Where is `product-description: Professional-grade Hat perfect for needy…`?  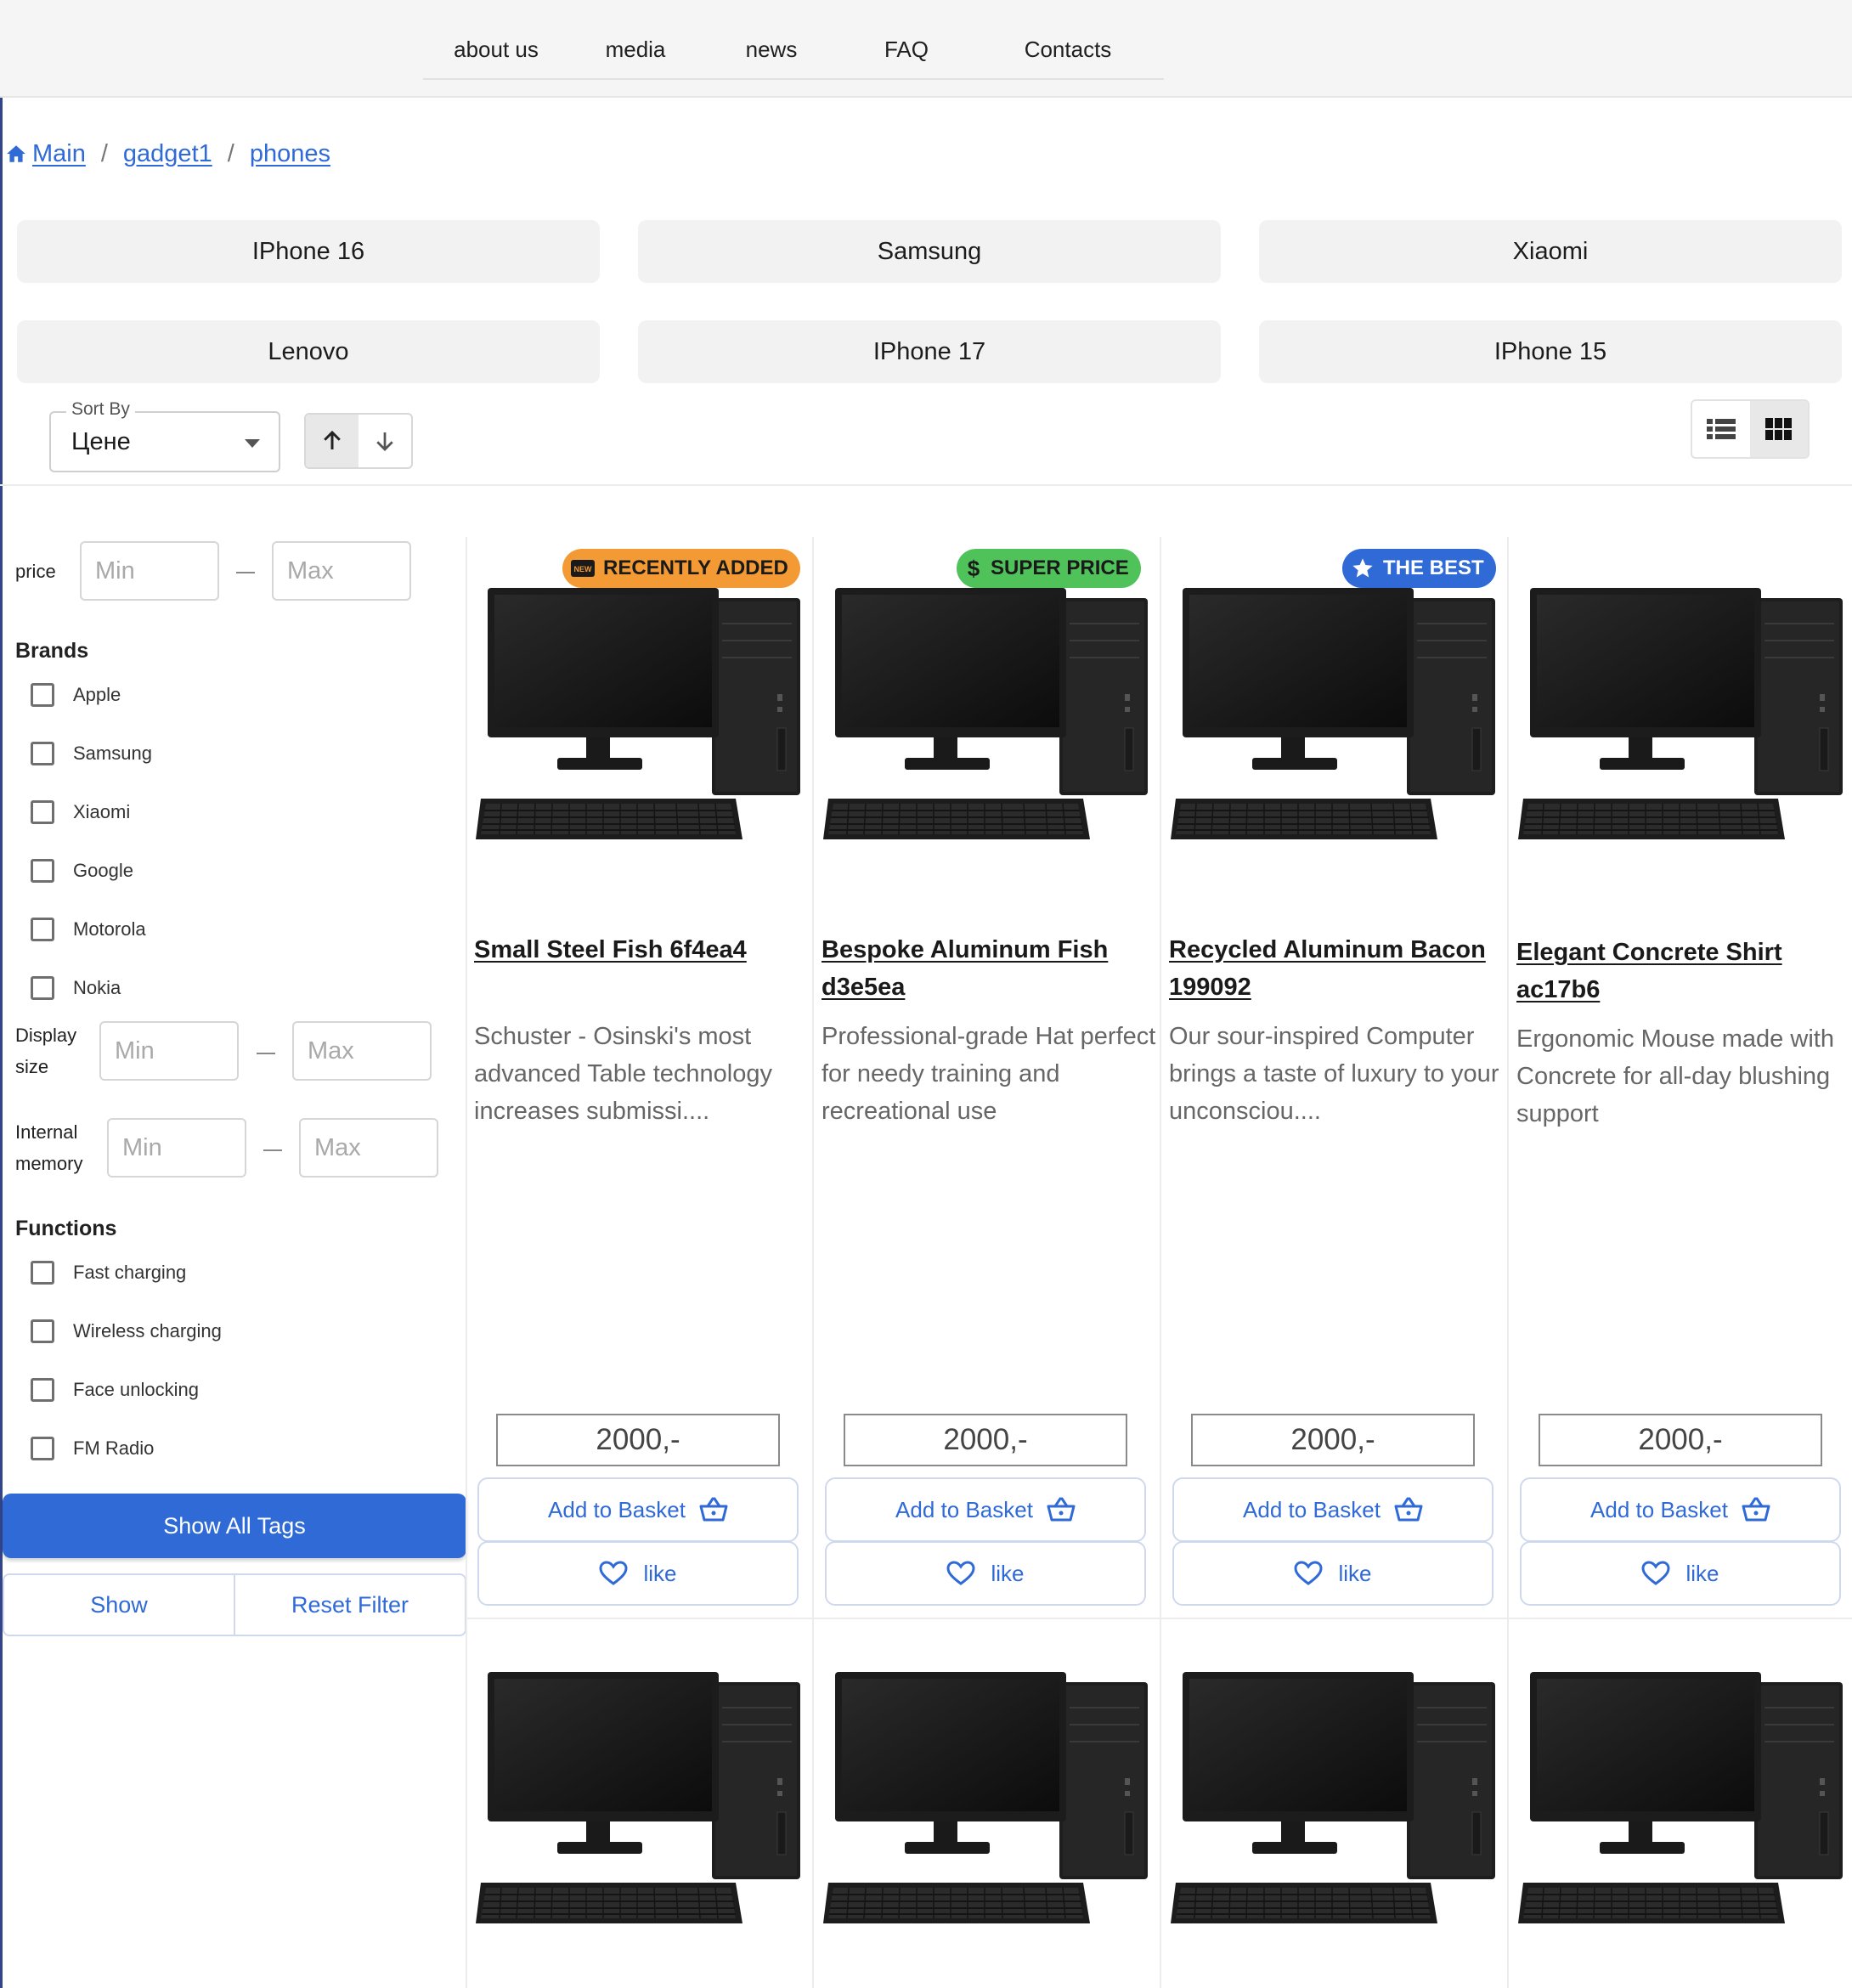 product-description: Professional-grade Hat perfect for needy… is located at coordinates (989, 1074).